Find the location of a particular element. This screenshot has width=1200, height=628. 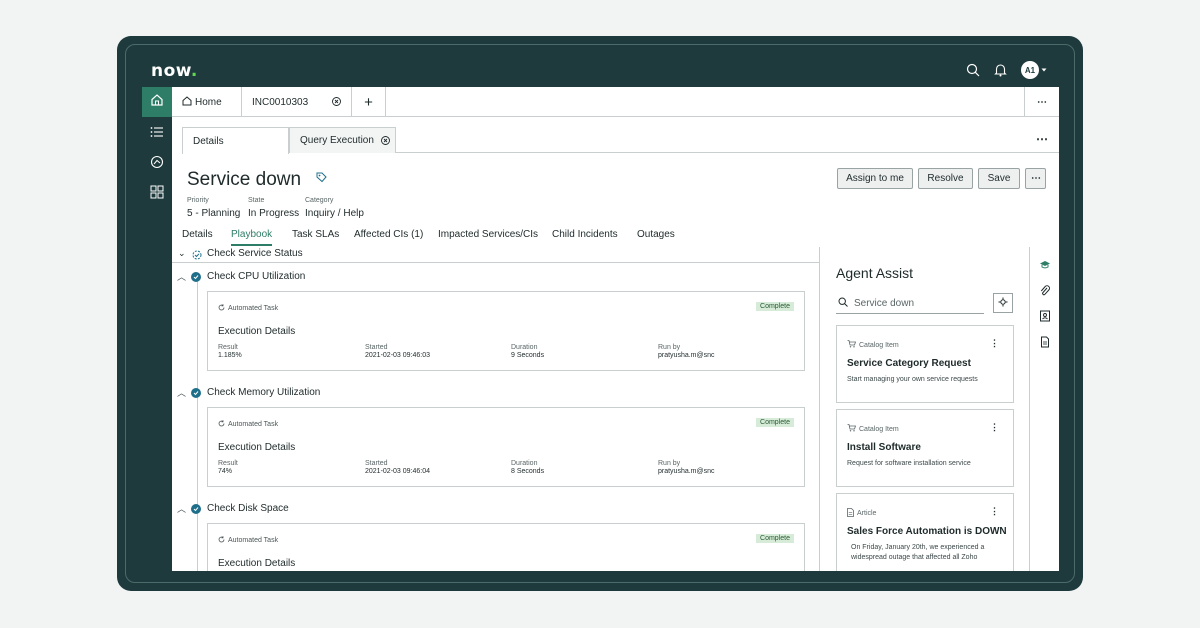

playbook-header: ⌄ Check Service Status is located at coordinates (496, 255).